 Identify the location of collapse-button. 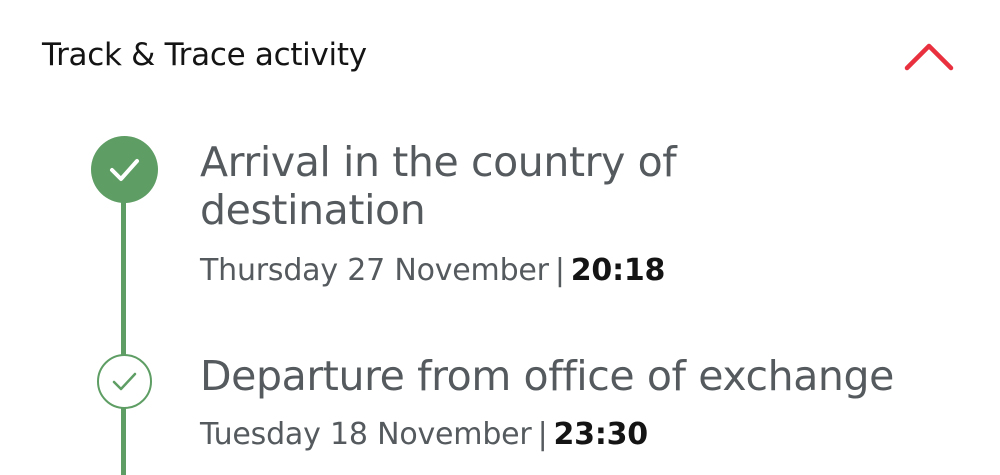
(929, 58).